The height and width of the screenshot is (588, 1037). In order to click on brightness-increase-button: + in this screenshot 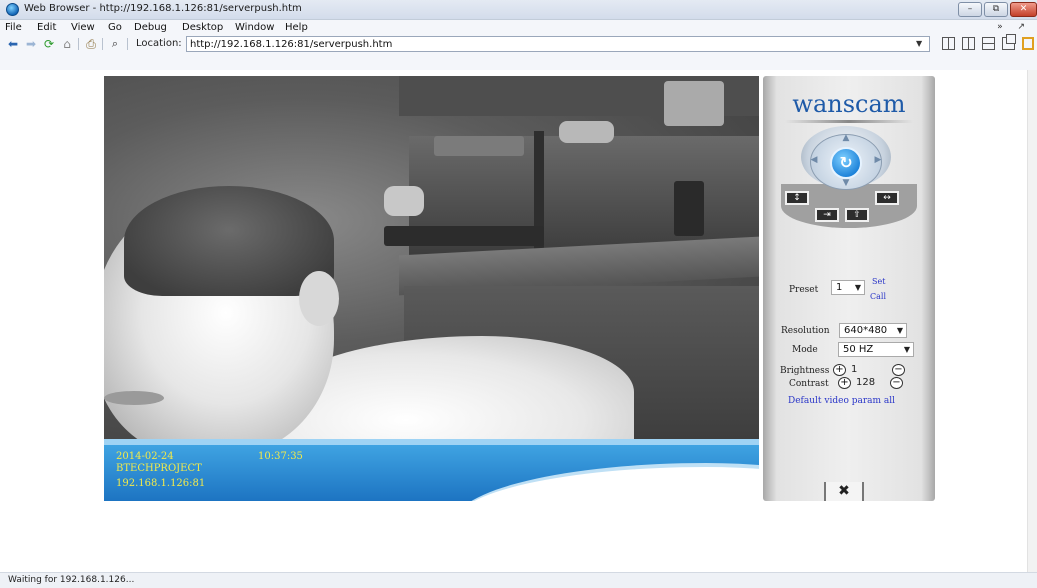, I will do `click(839, 370)`.